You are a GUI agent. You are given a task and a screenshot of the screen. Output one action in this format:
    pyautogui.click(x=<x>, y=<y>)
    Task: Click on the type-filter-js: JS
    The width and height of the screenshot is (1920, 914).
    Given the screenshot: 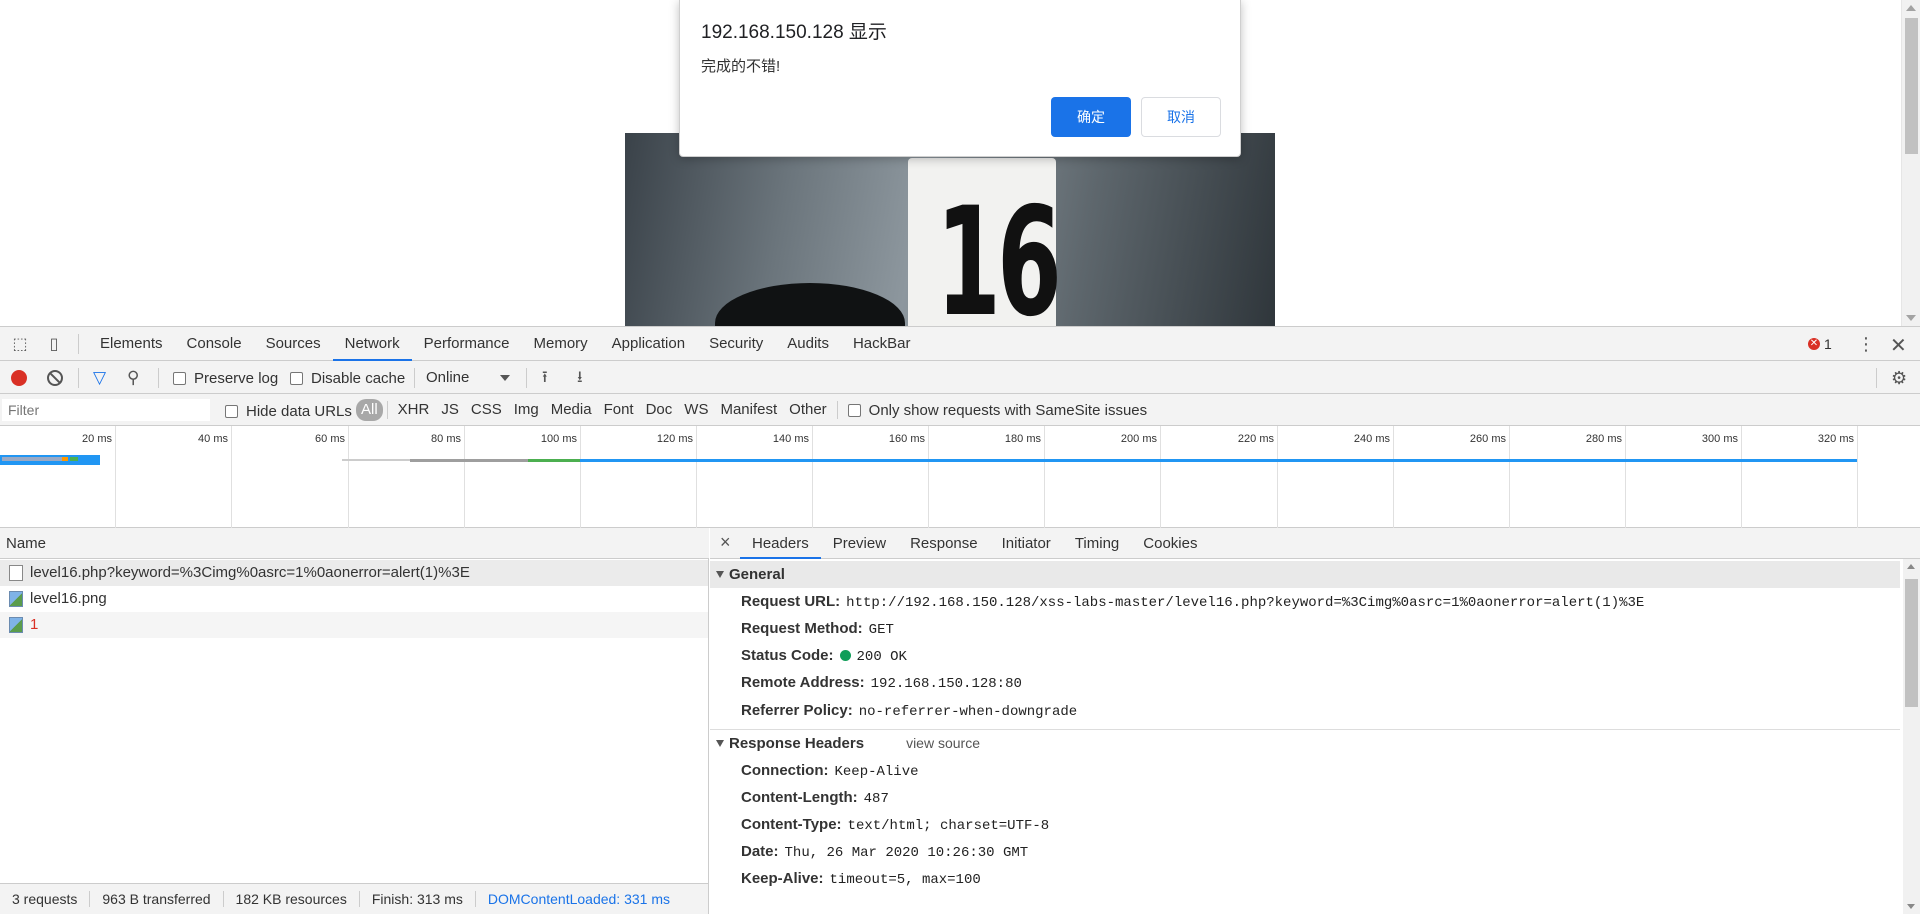 What is the action you would take?
    pyautogui.click(x=450, y=410)
    